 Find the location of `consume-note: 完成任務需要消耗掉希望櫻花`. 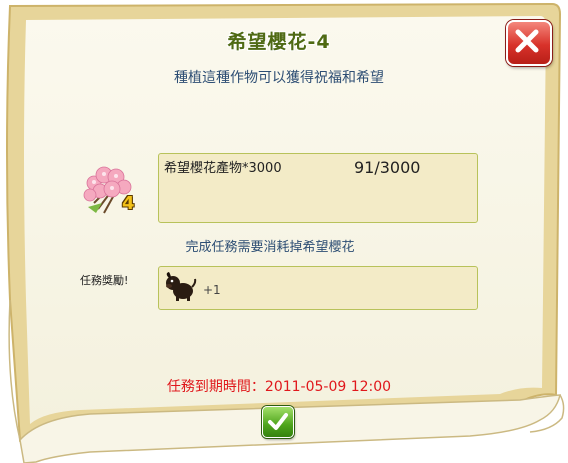

consume-note: 完成任務需要消耗掉希望櫻花 is located at coordinates (270, 247).